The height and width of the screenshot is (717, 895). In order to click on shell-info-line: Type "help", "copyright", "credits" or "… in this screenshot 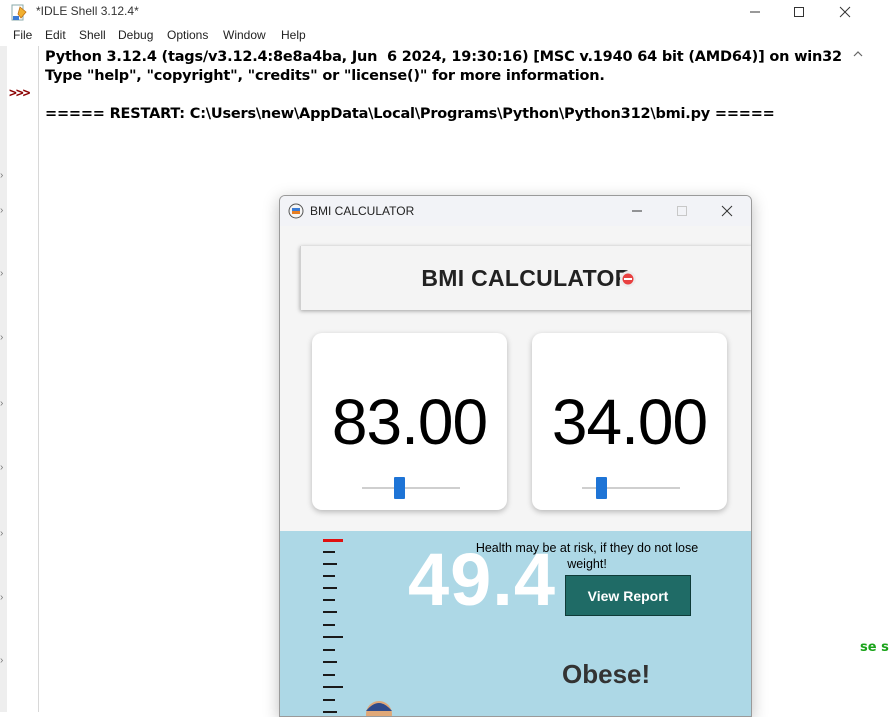, I will do `click(325, 76)`.